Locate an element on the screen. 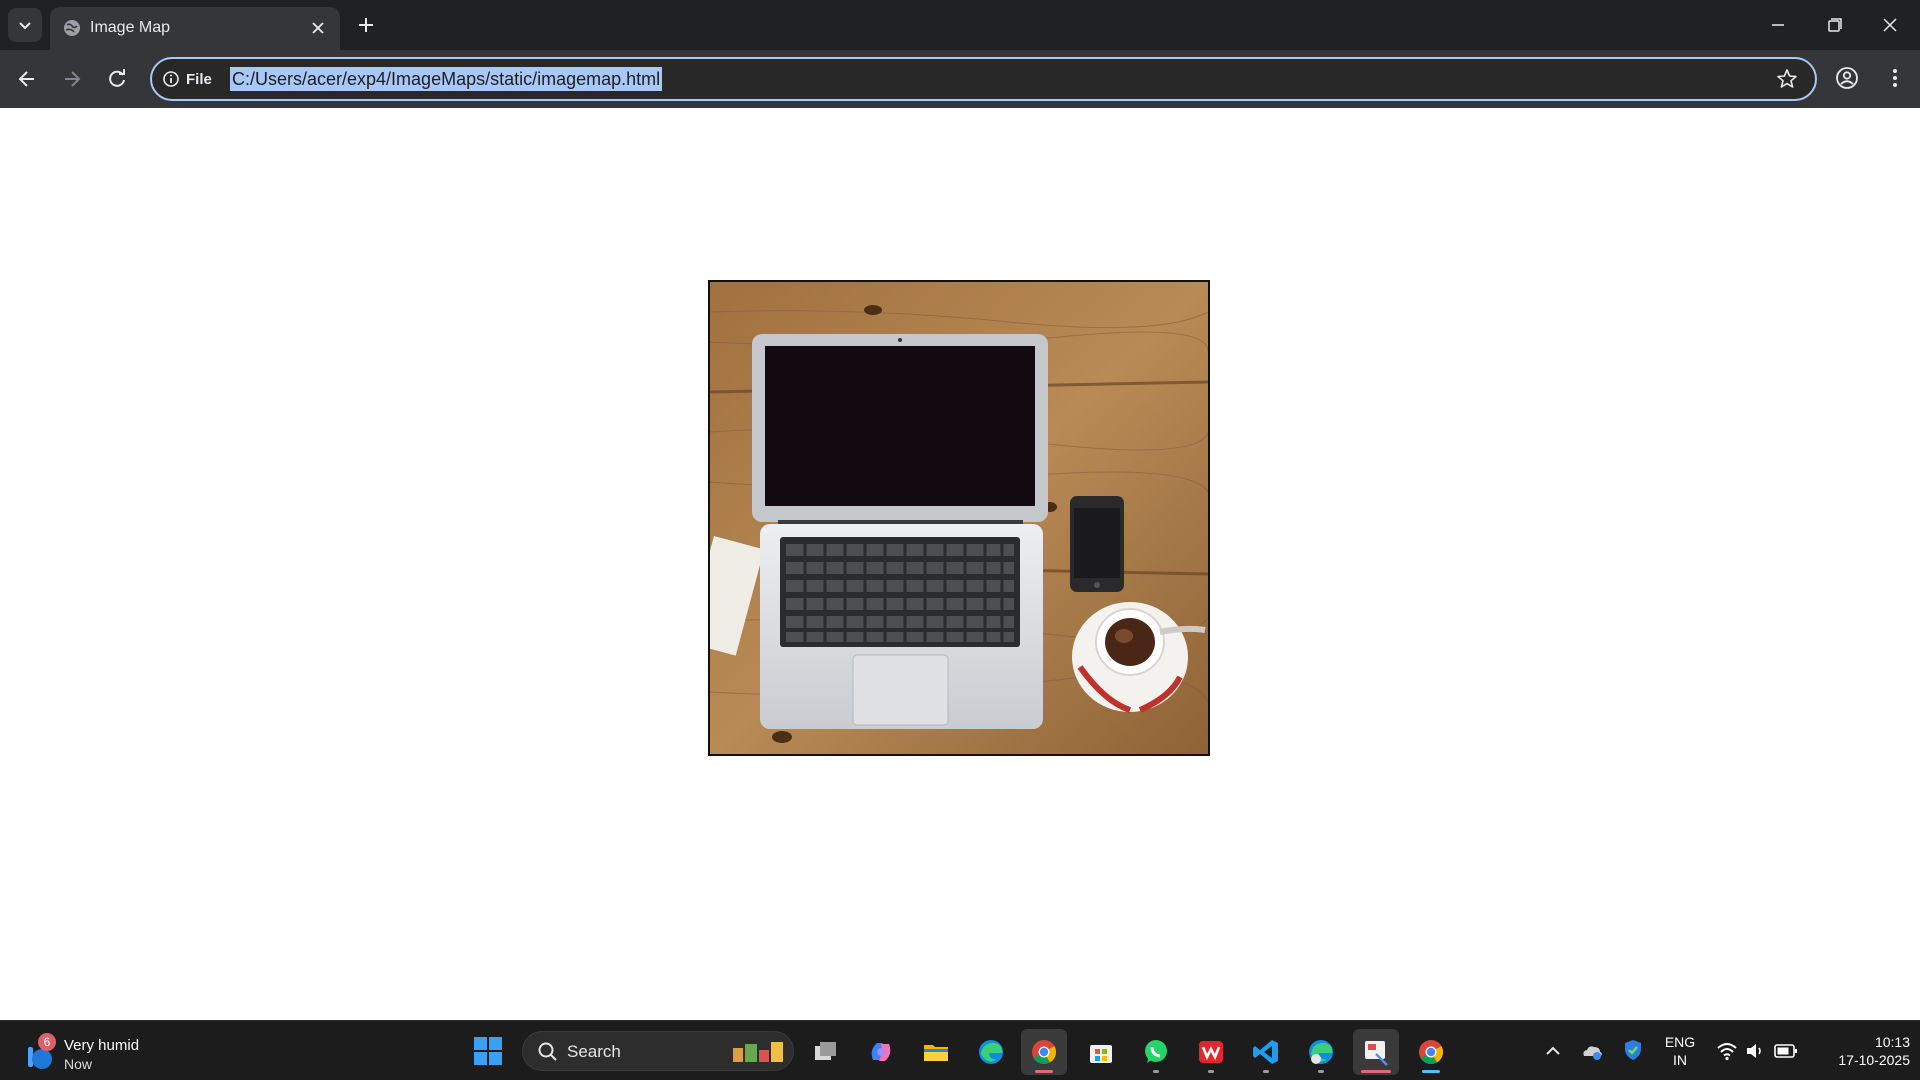 This screenshot has height=1080, width=1920. active-tab: Image Map is located at coordinates (195, 28).